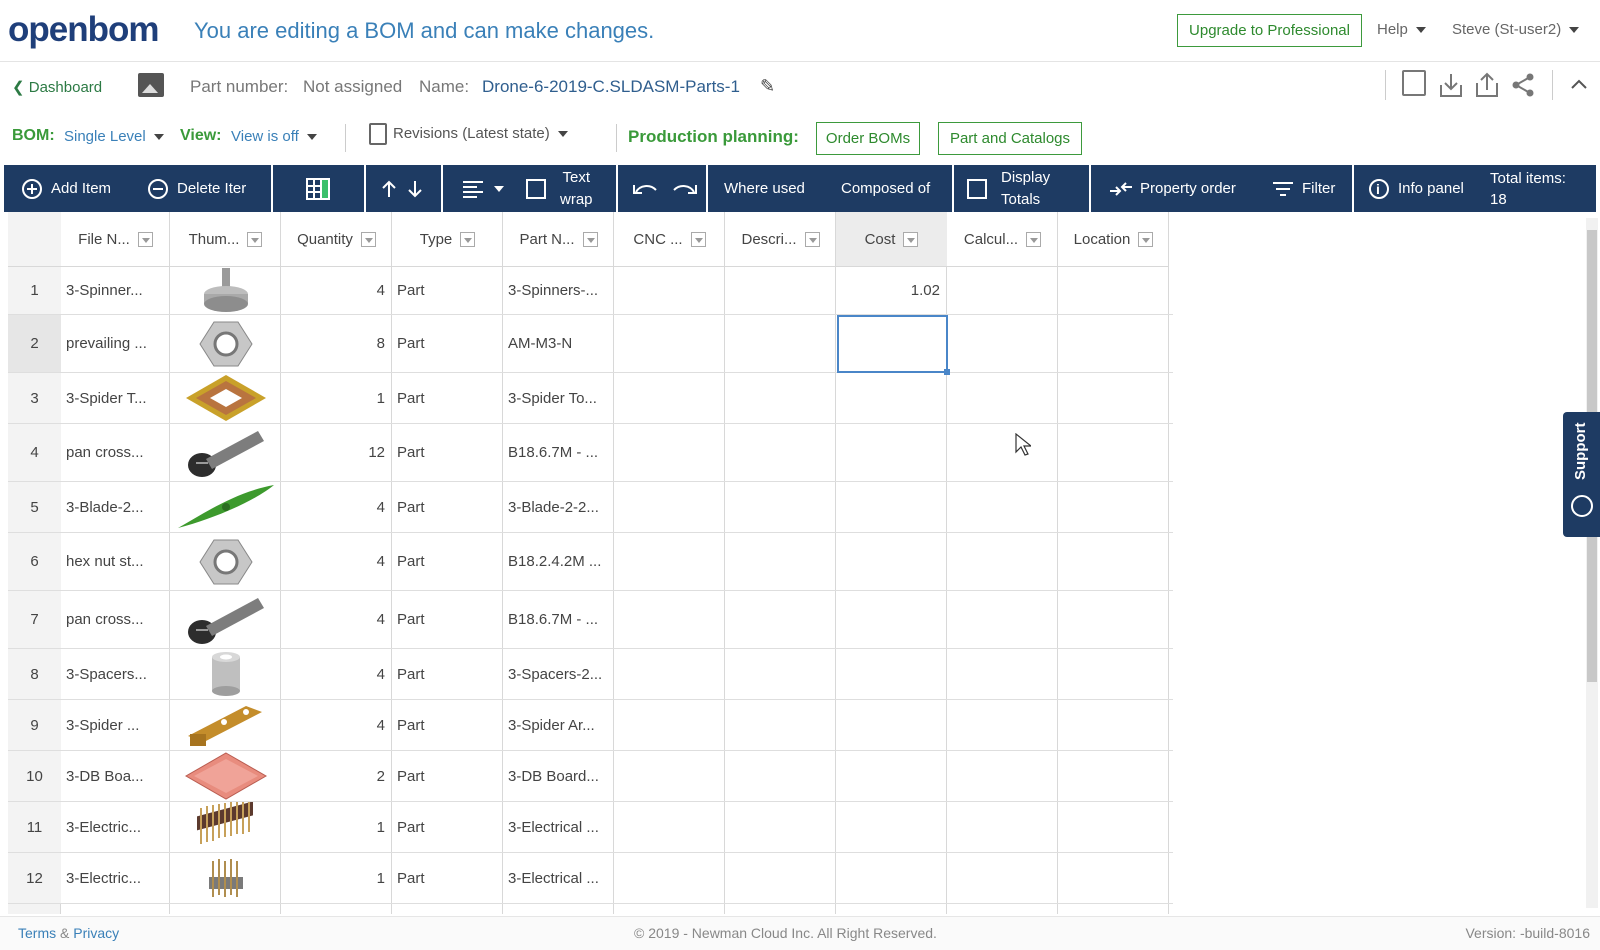 Image resolution: width=1600 pixels, height=950 pixels. Describe the element at coordinates (1523, 85) in the screenshot. I see `share-icon` at that location.